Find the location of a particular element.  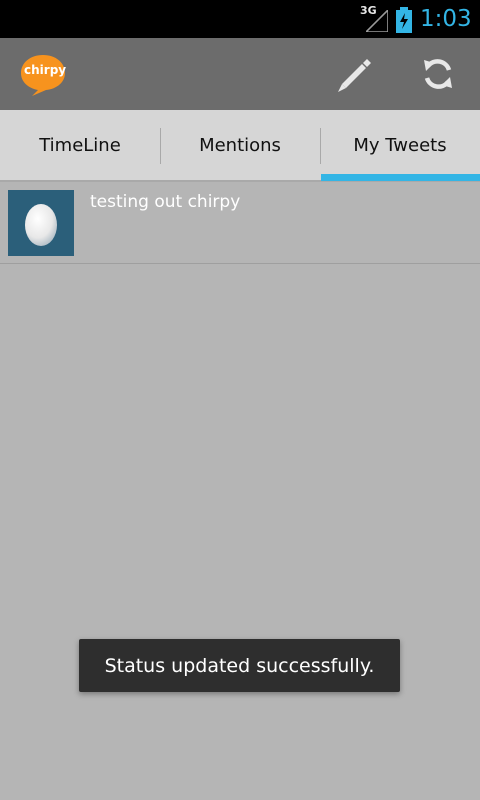

toast-message: Status updated successfully. is located at coordinates (239, 665).